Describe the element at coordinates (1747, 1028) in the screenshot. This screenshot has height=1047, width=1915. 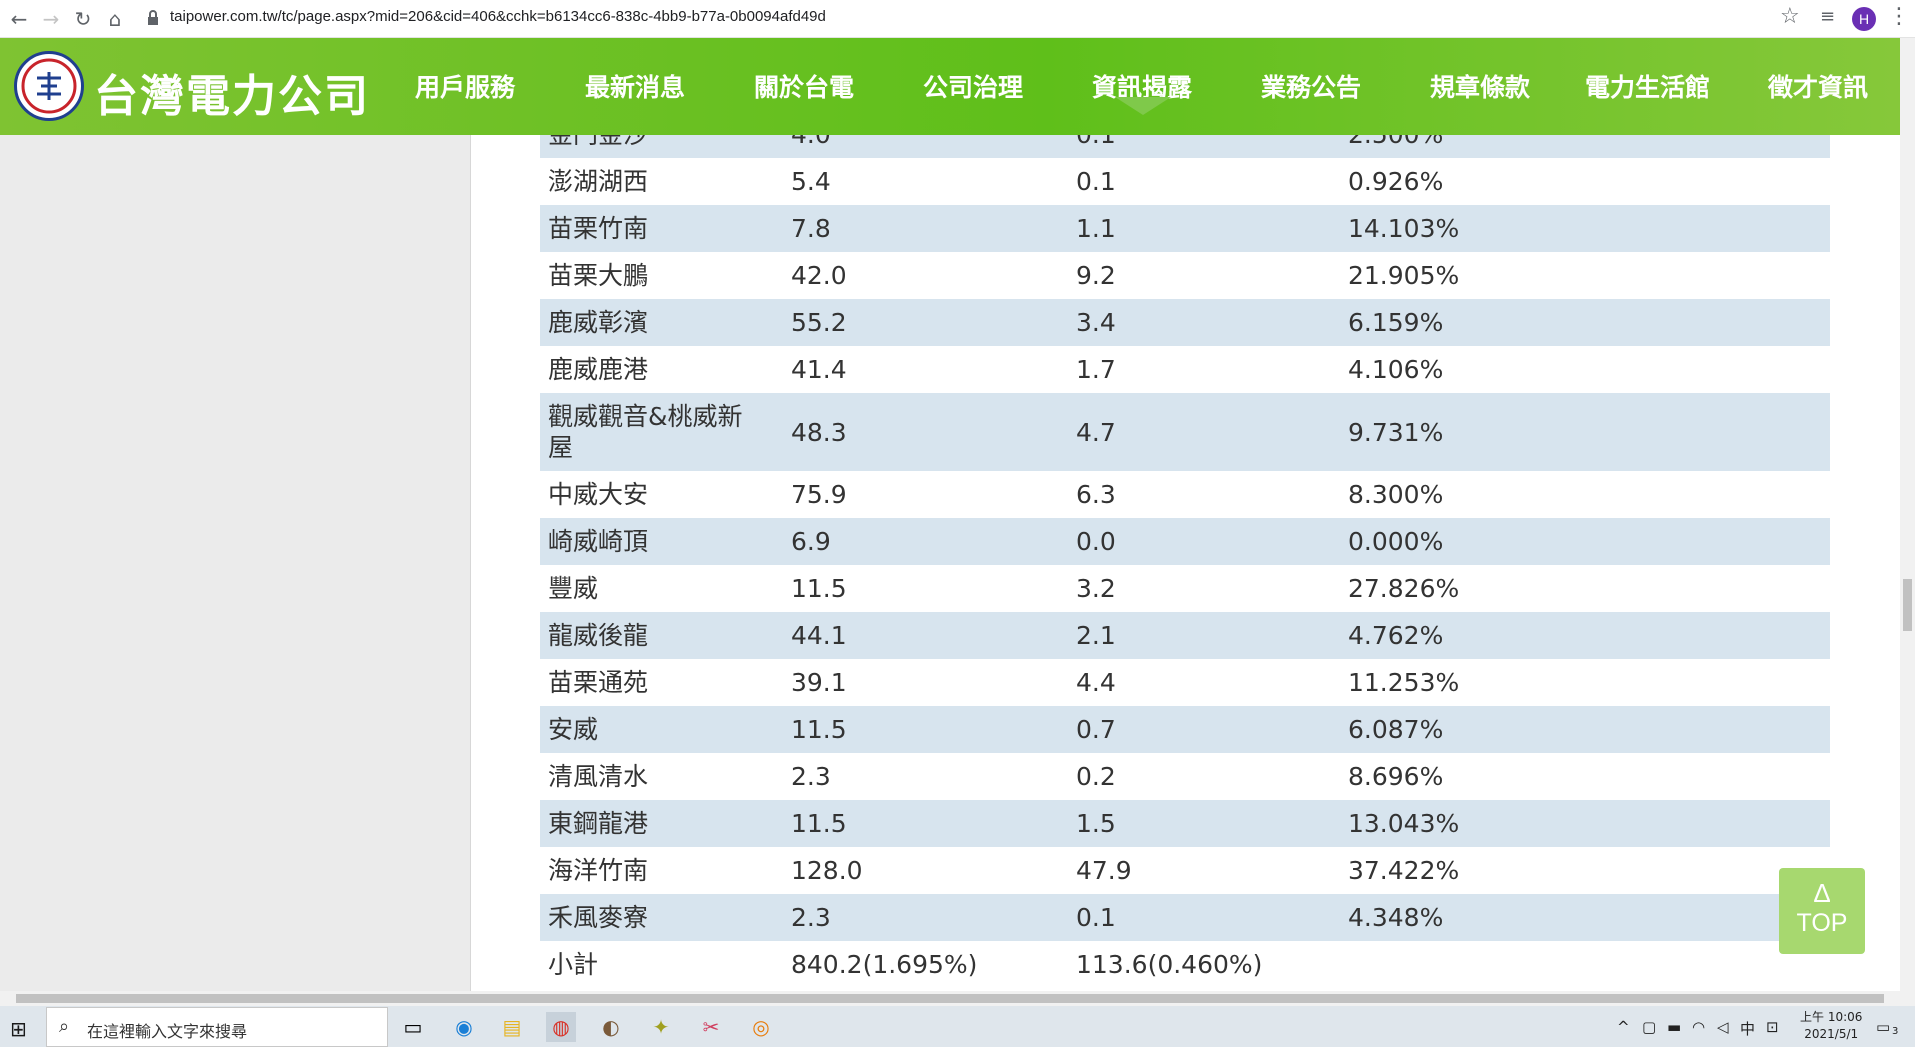
I see `ime-indicator: 中` at that location.